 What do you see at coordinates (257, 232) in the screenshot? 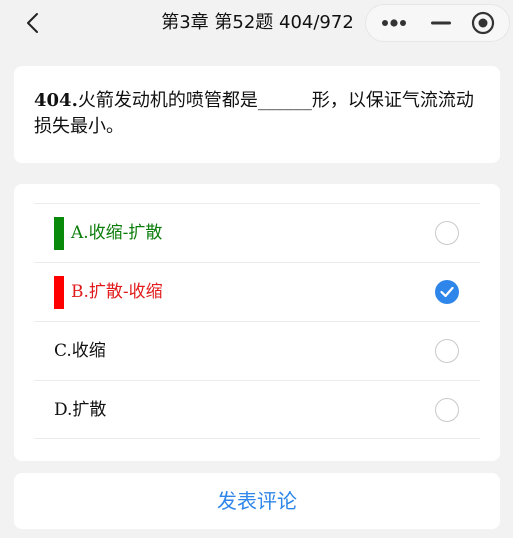
I see `option-a: A.收缩-扩散` at bounding box center [257, 232].